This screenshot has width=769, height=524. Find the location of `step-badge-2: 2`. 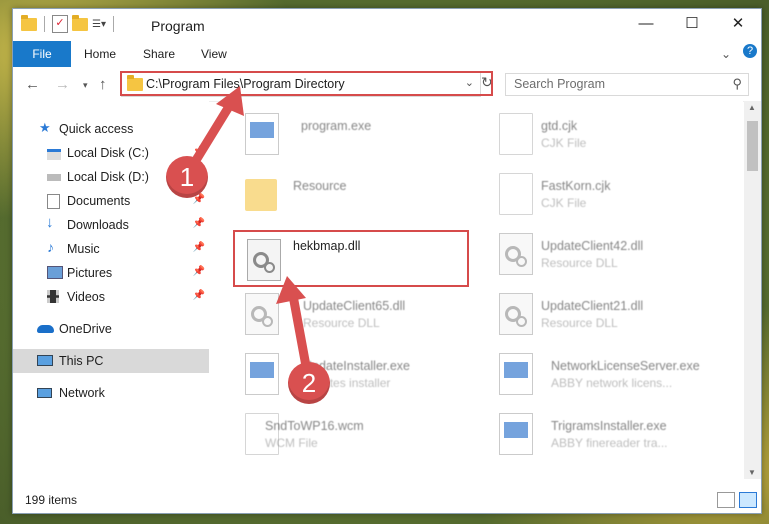

step-badge-2: 2 is located at coordinates (309, 383).